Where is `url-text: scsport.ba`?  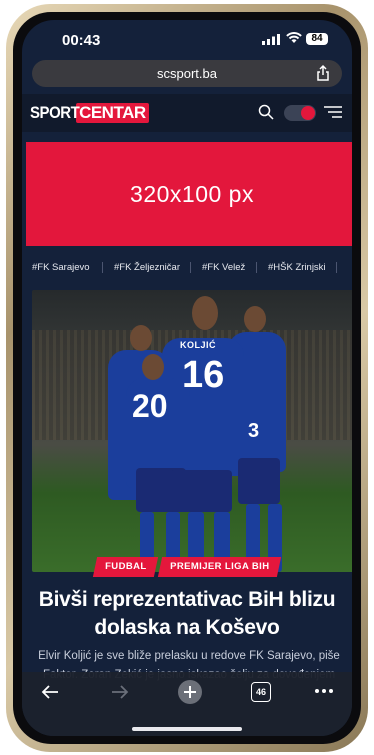 url-text: scsport.ba is located at coordinates (187, 73).